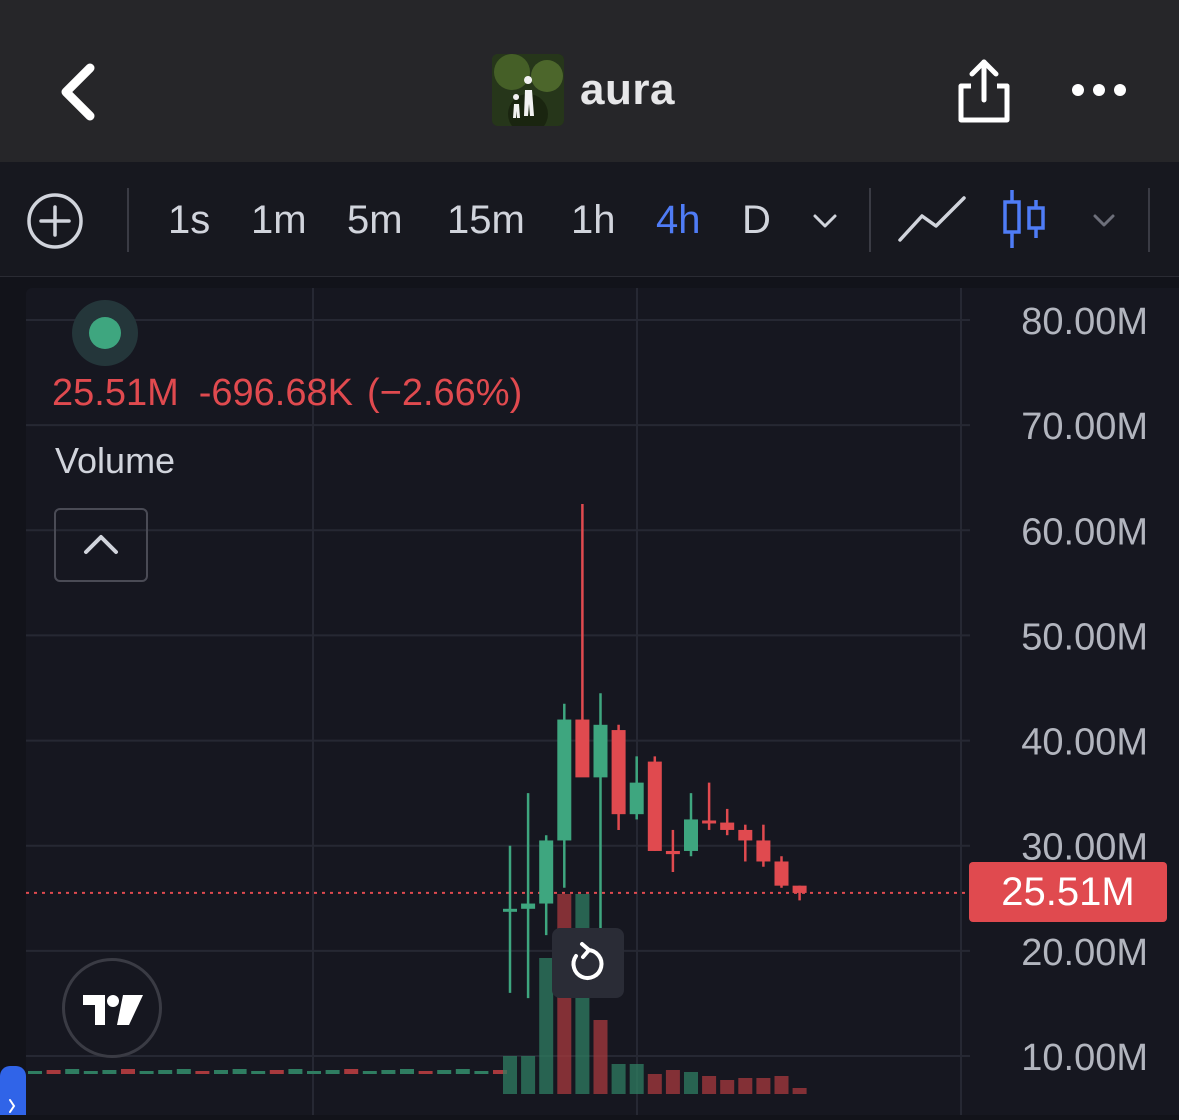  I want to click on plus-circle-icon, so click(55, 221).